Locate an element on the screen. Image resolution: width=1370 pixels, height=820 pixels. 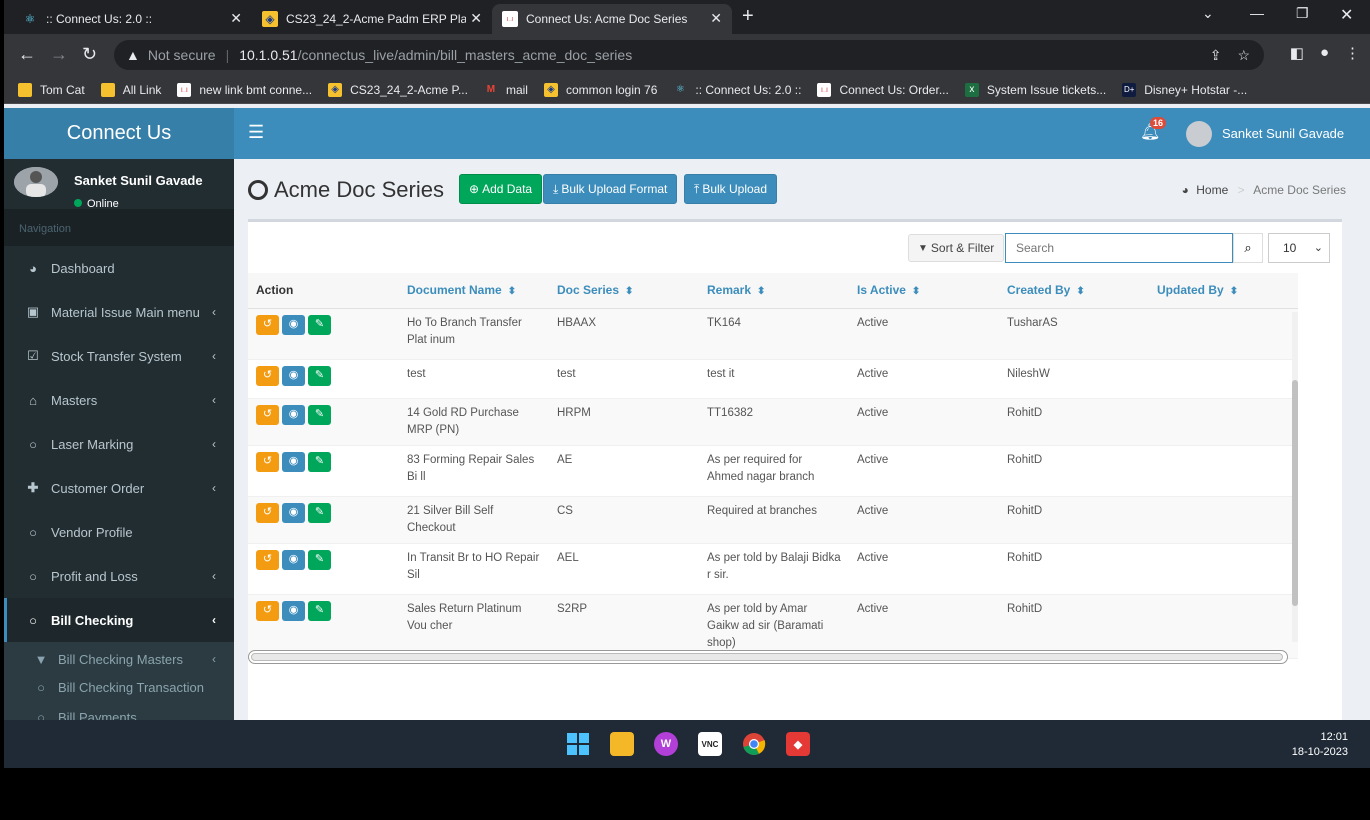
bookmark-star-icon: ☆ is located at coordinates (1243, 55).